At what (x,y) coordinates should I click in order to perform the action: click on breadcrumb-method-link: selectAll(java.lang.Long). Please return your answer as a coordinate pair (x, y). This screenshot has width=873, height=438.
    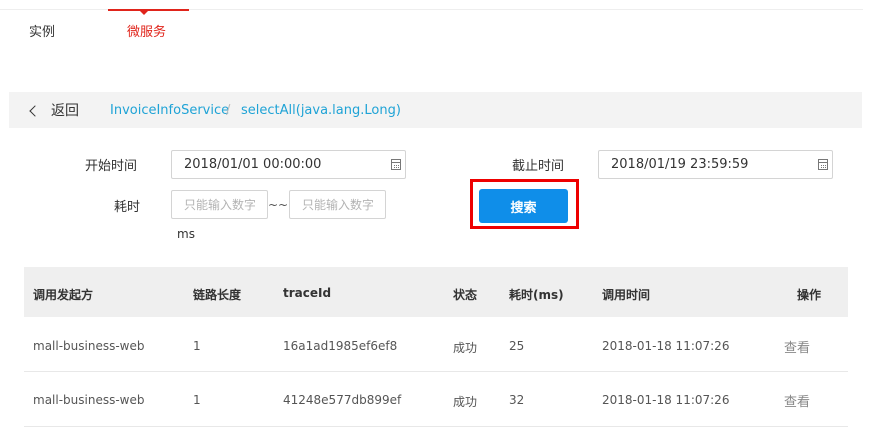
    Looking at the image, I should click on (321, 110).